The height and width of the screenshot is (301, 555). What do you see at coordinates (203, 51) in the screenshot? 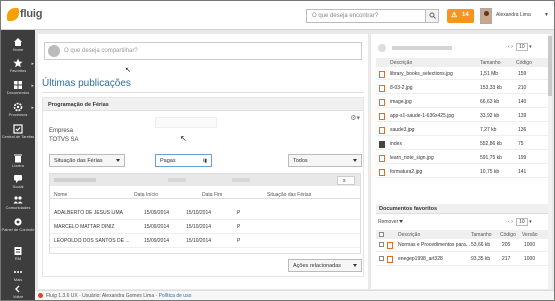
I see `share-input: O que deseja compartilhar?` at bounding box center [203, 51].